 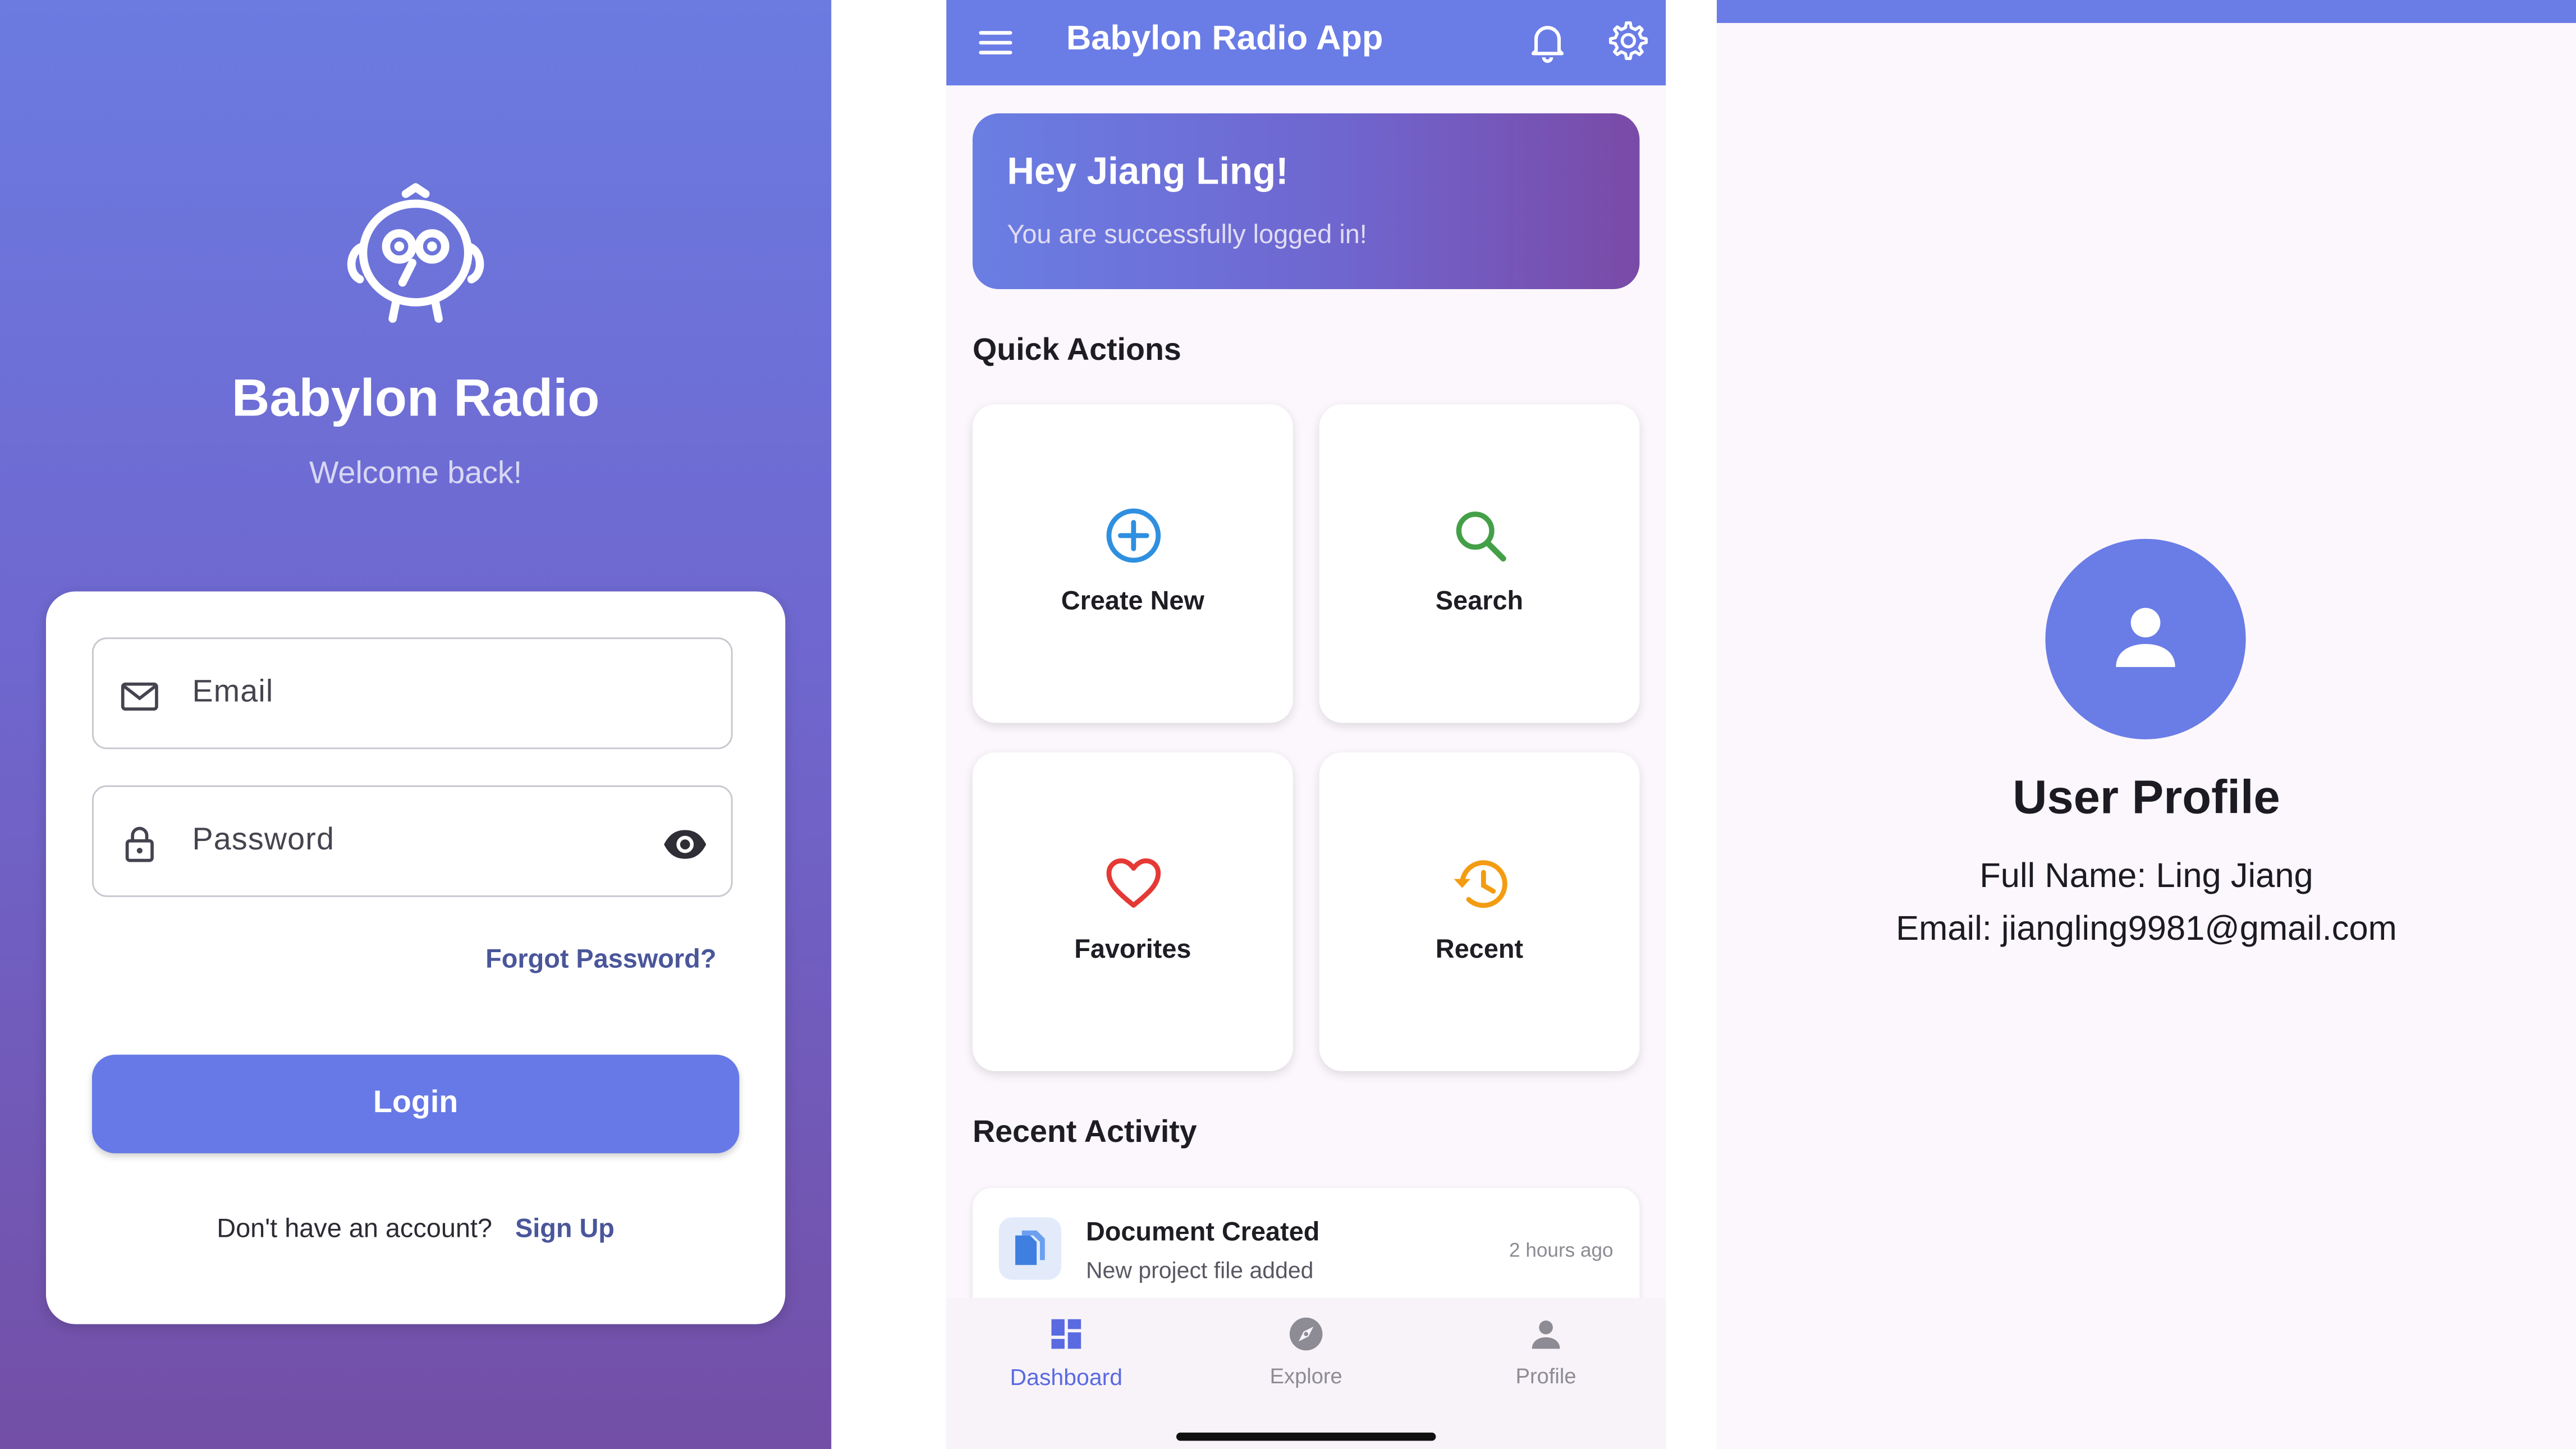 I want to click on quick-actions-heading: Quick Actions, so click(x=1076, y=351).